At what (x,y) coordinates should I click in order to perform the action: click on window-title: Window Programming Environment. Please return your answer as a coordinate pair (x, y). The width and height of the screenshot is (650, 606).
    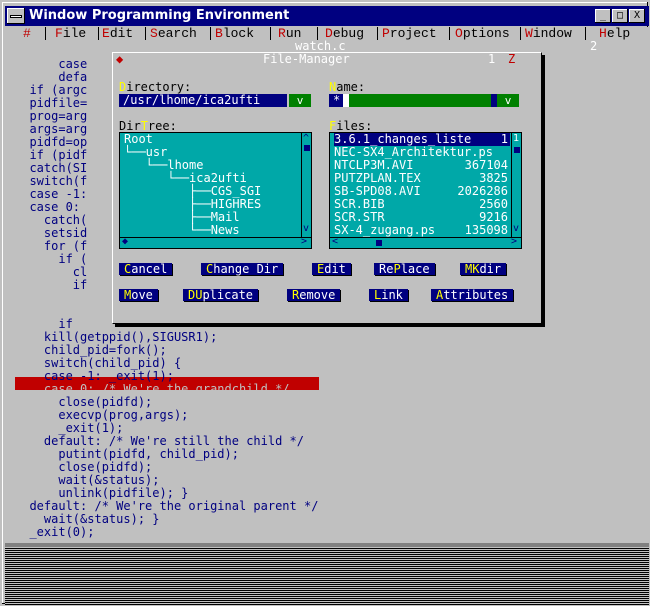
    Looking at the image, I should click on (159, 15).